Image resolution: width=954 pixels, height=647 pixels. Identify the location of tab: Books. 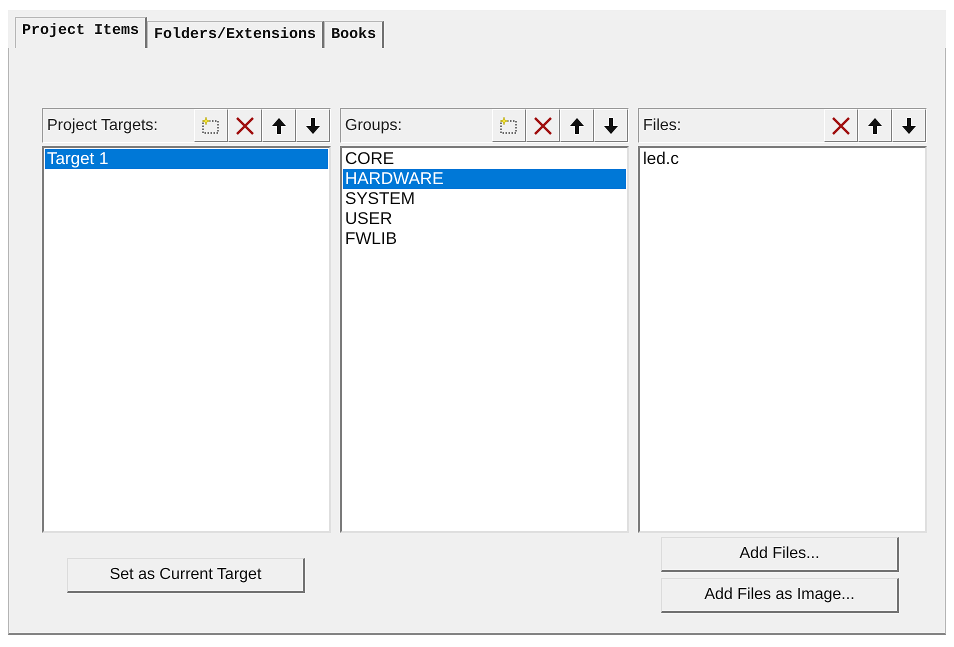
(354, 34).